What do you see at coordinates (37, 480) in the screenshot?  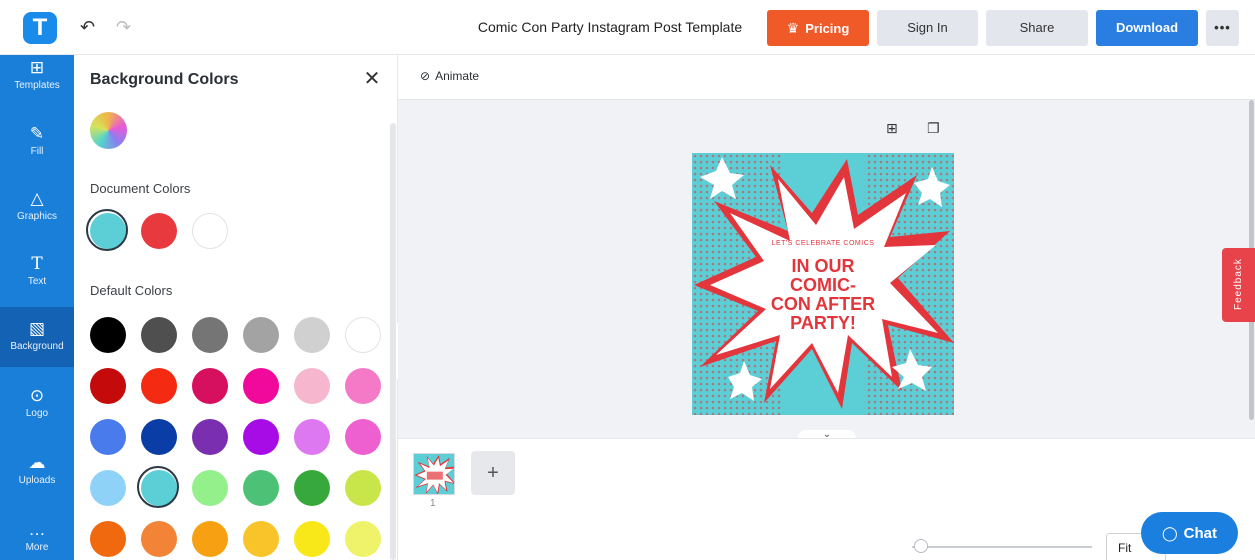 I see `rail-item-label: Uploads` at bounding box center [37, 480].